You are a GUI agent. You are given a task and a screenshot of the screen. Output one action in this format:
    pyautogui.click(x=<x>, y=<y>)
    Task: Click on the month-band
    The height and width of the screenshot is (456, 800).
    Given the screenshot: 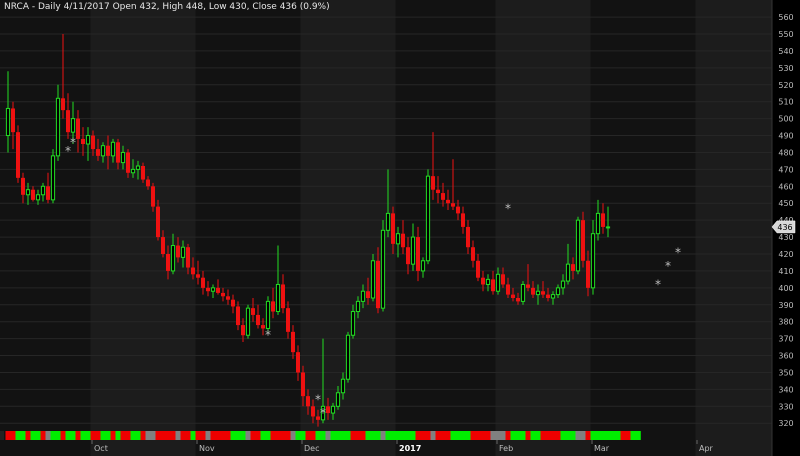 What is the action you would take?
    pyautogui.click(x=445, y=228)
    